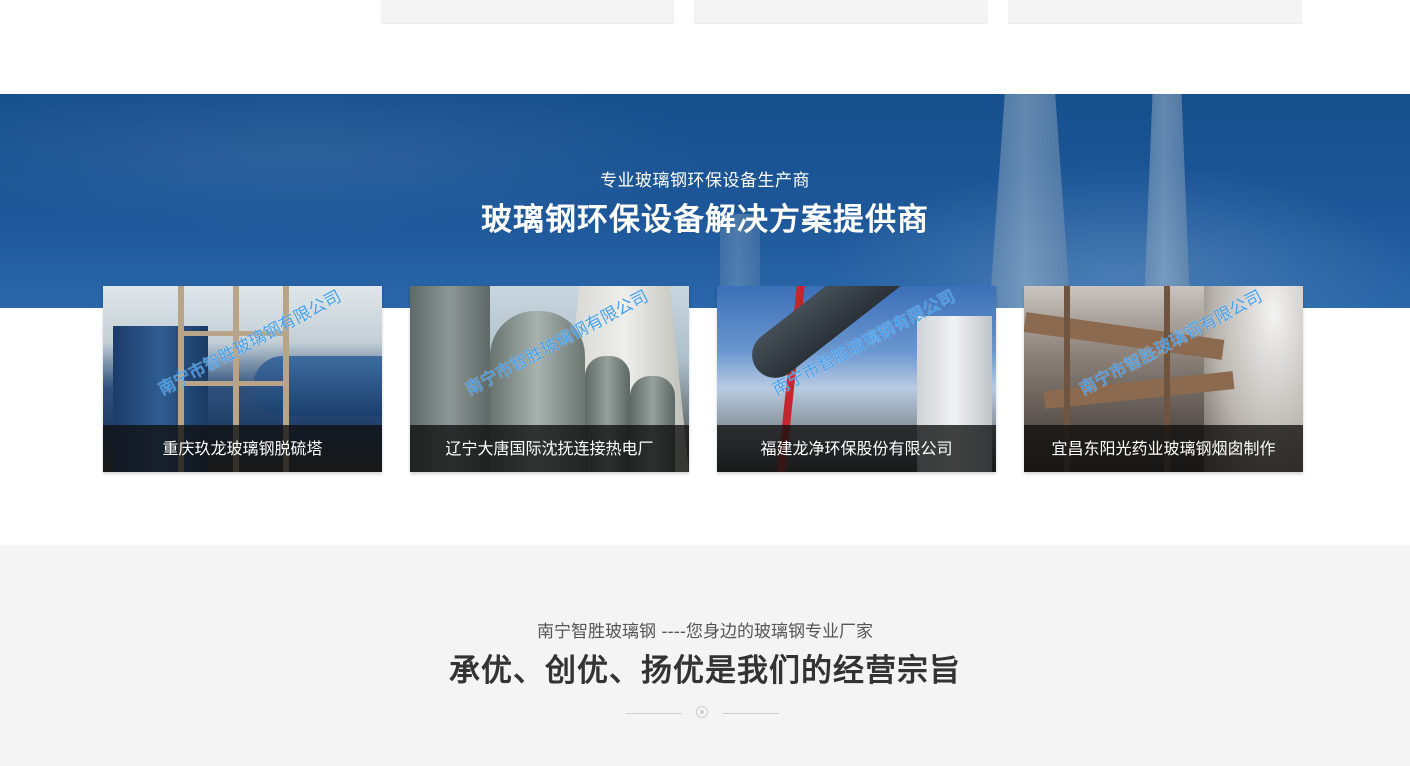  What do you see at coordinates (705, 220) in the screenshot?
I see `banner-title: 玻璃钢环保设备解决方案提供商` at bounding box center [705, 220].